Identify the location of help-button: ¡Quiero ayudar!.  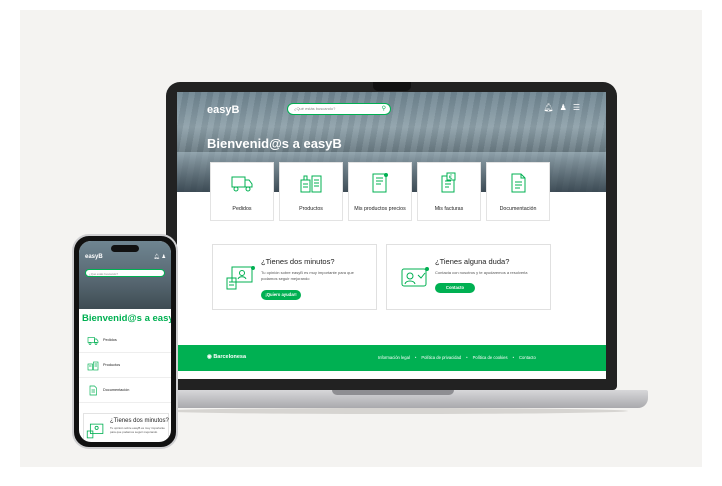
(281, 295).